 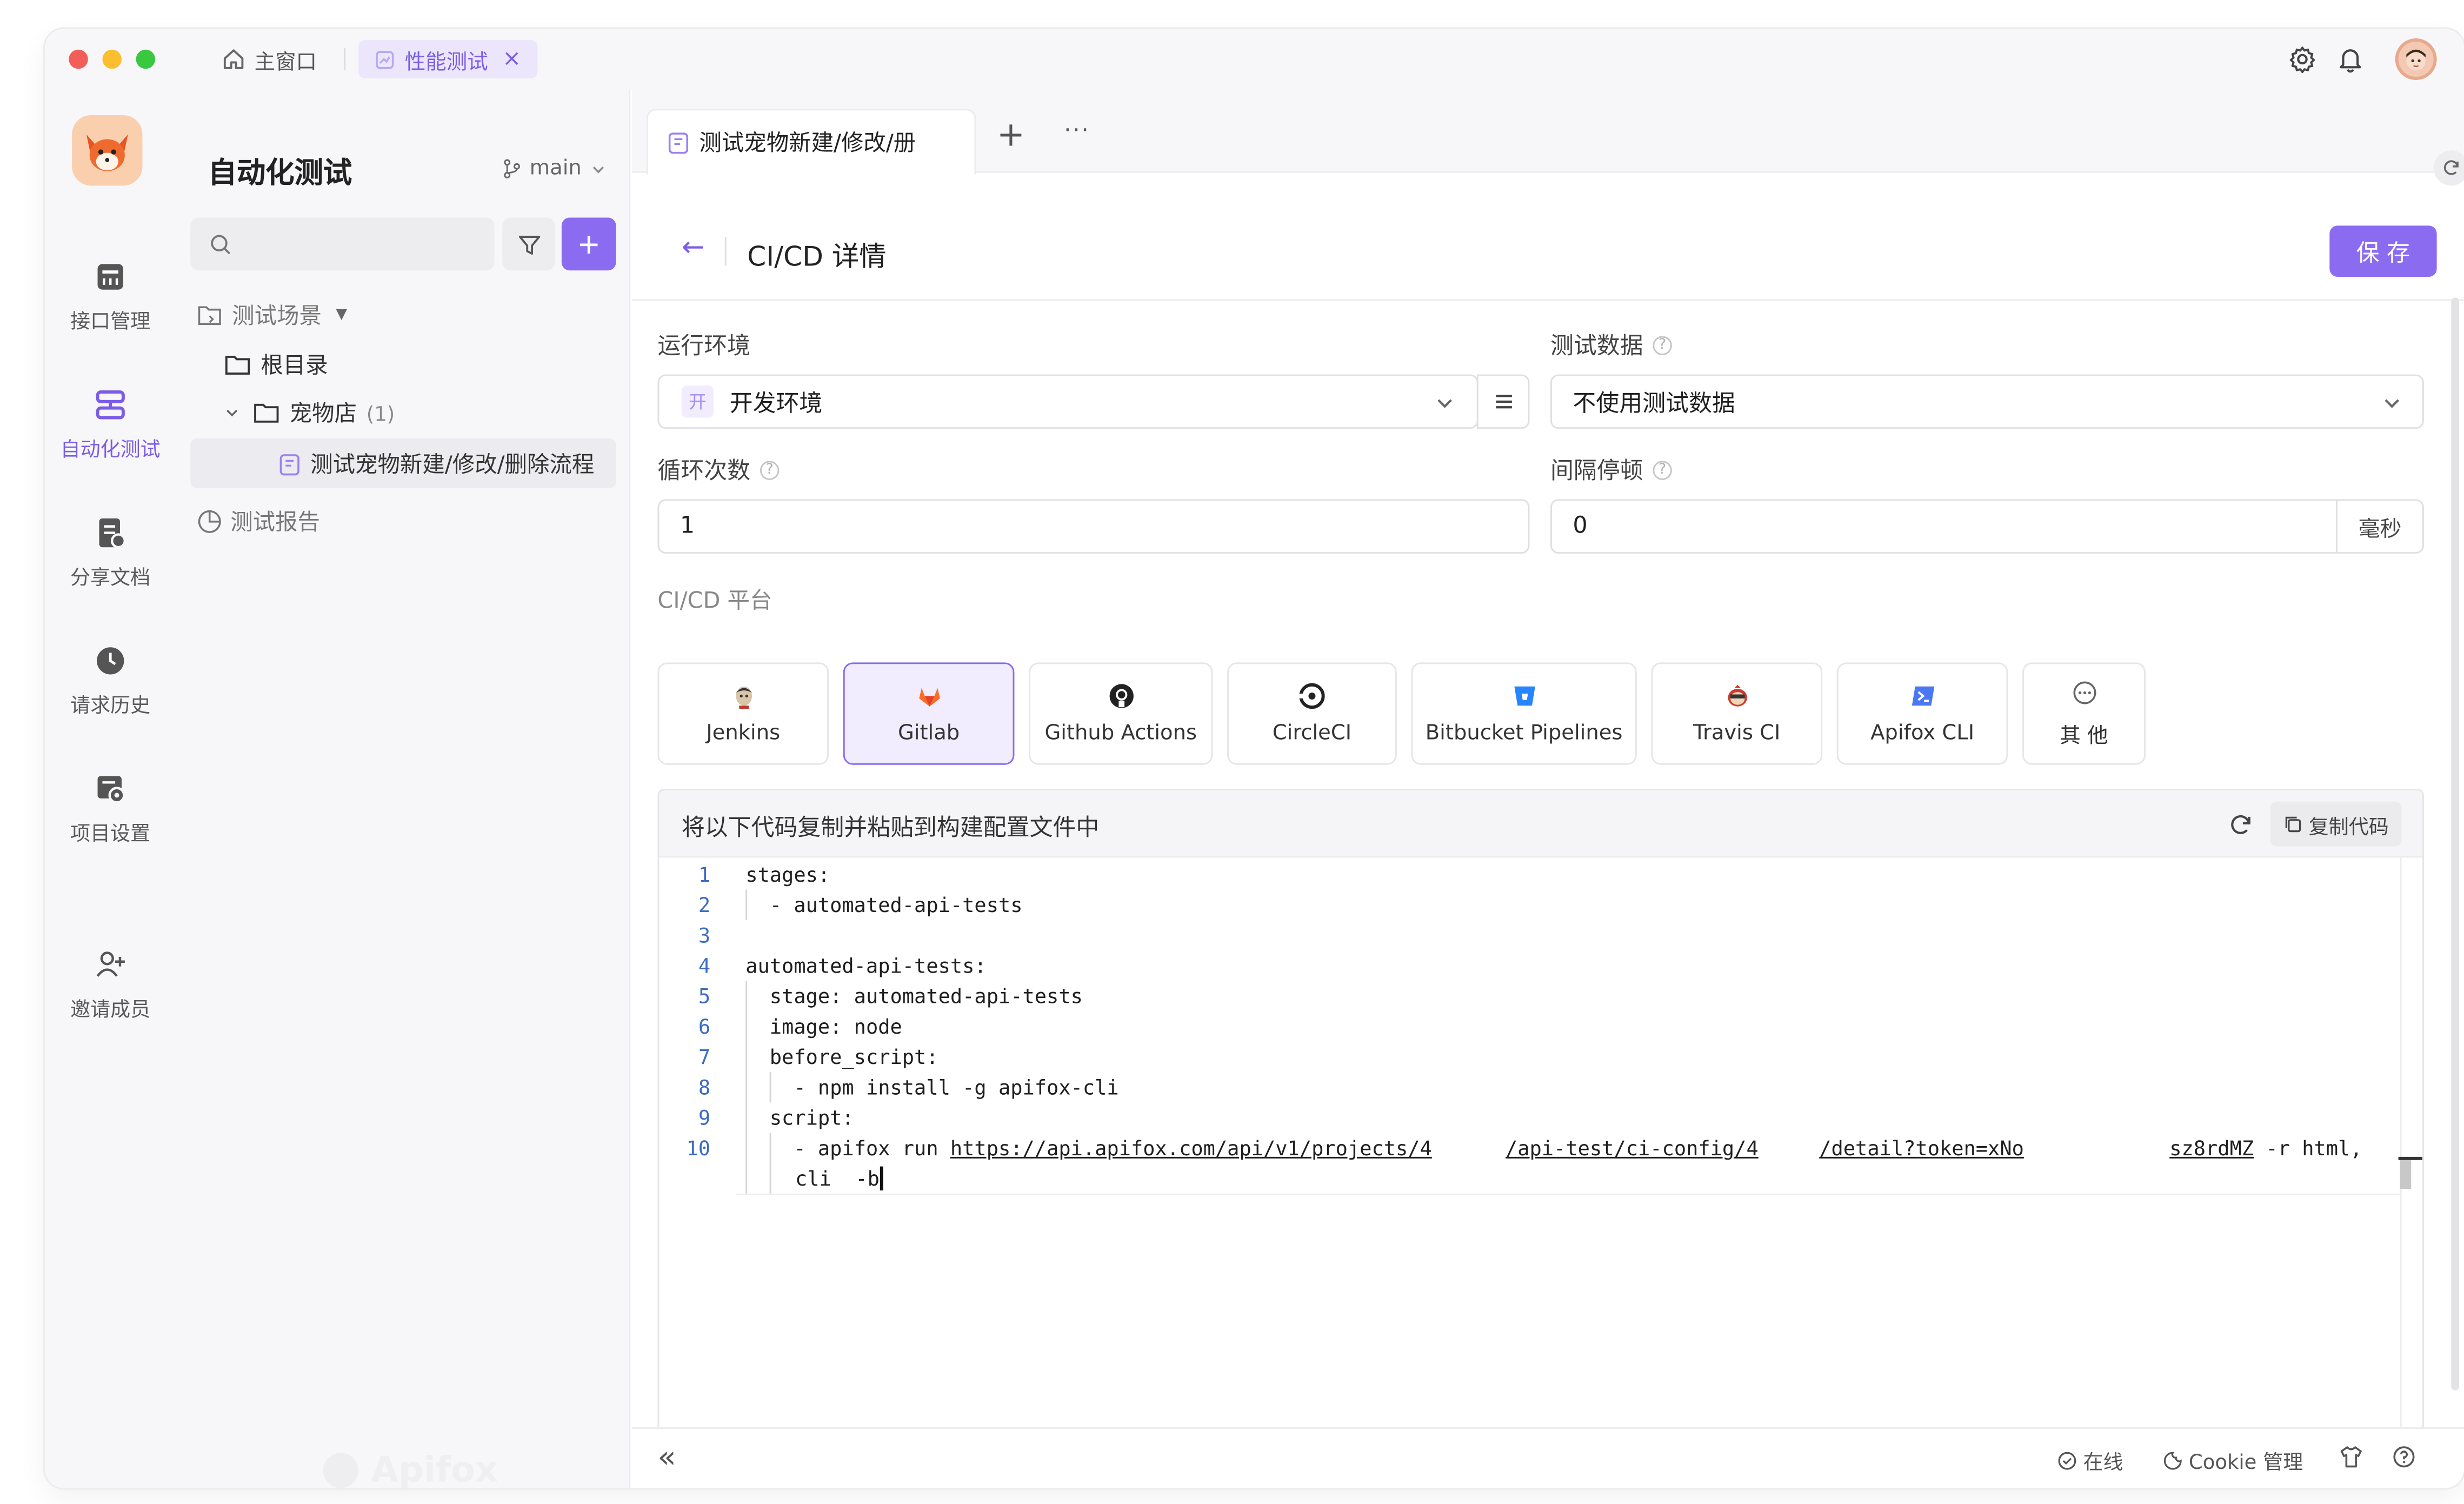 I want to click on rail-item-invite: 邀请成员, so click(x=111, y=995).